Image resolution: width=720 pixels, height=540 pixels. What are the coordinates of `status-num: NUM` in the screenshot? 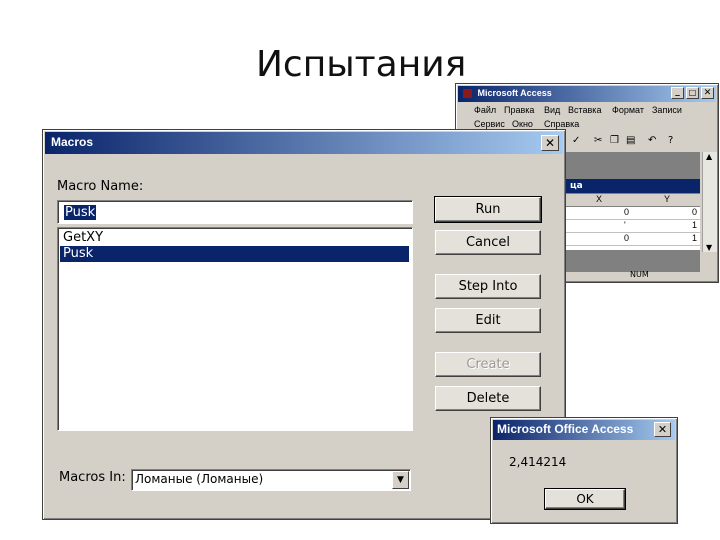 It's located at (639, 274).